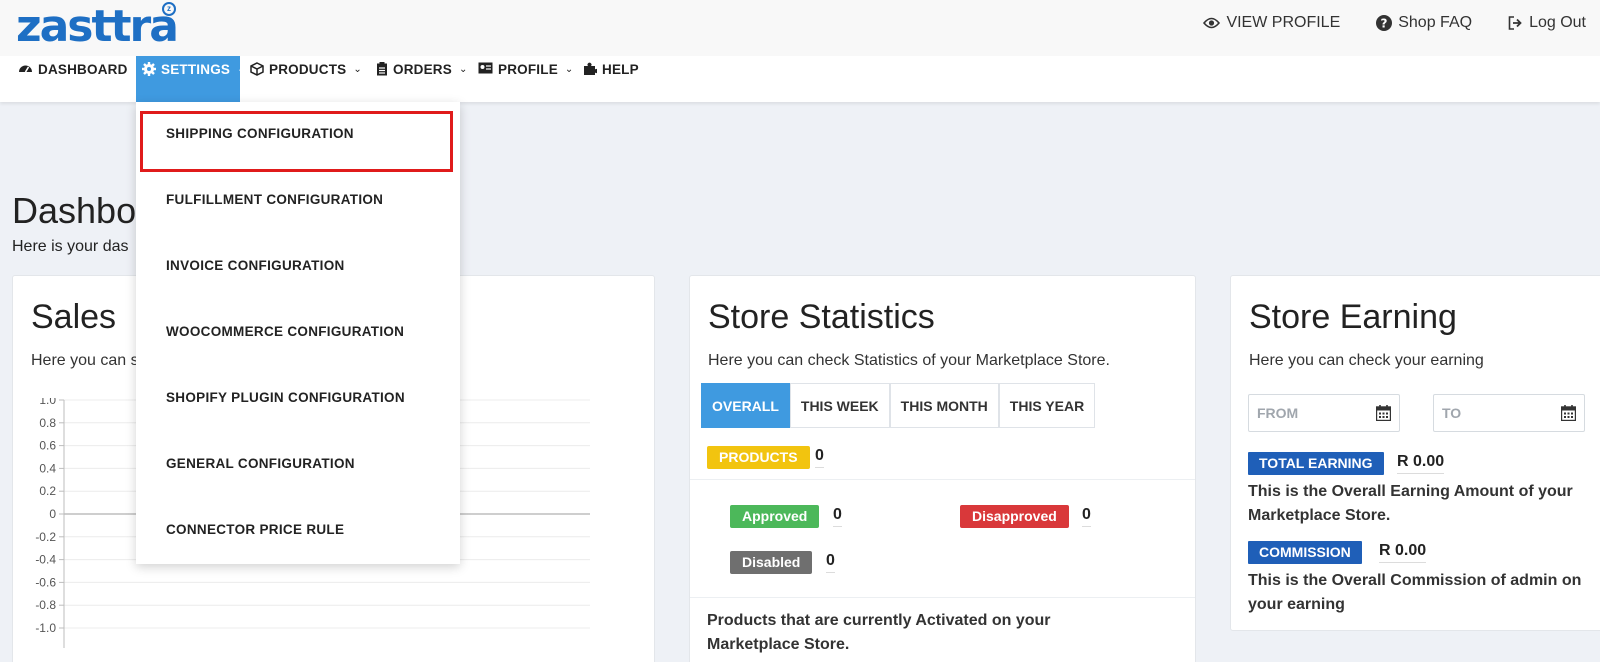  Describe the element at coordinates (47, 446) in the screenshot. I see `chart-y-tick-label: 0.6` at that location.